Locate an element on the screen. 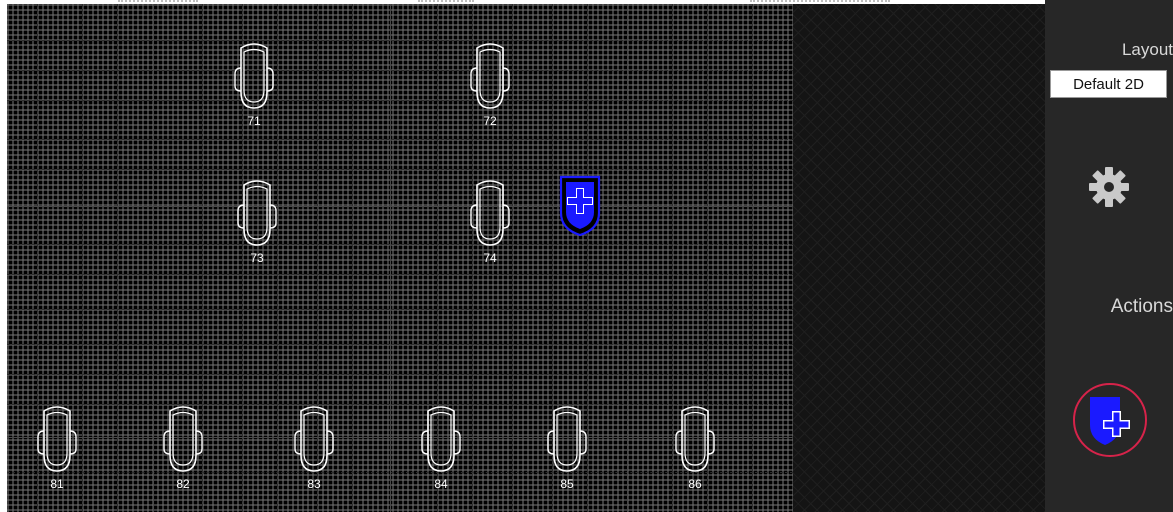 This screenshot has height=512, width=1173. add-shield-button is located at coordinates (1110, 420).